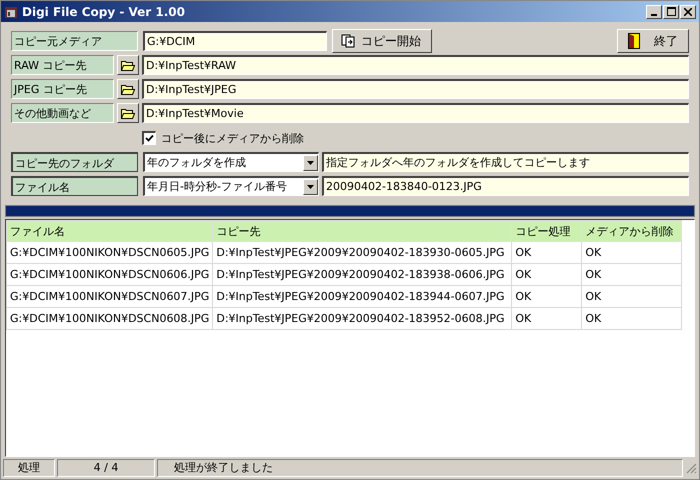 The height and width of the screenshot is (480, 700). Describe the element at coordinates (348, 41) in the screenshot. I see `copy-icon` at that location.